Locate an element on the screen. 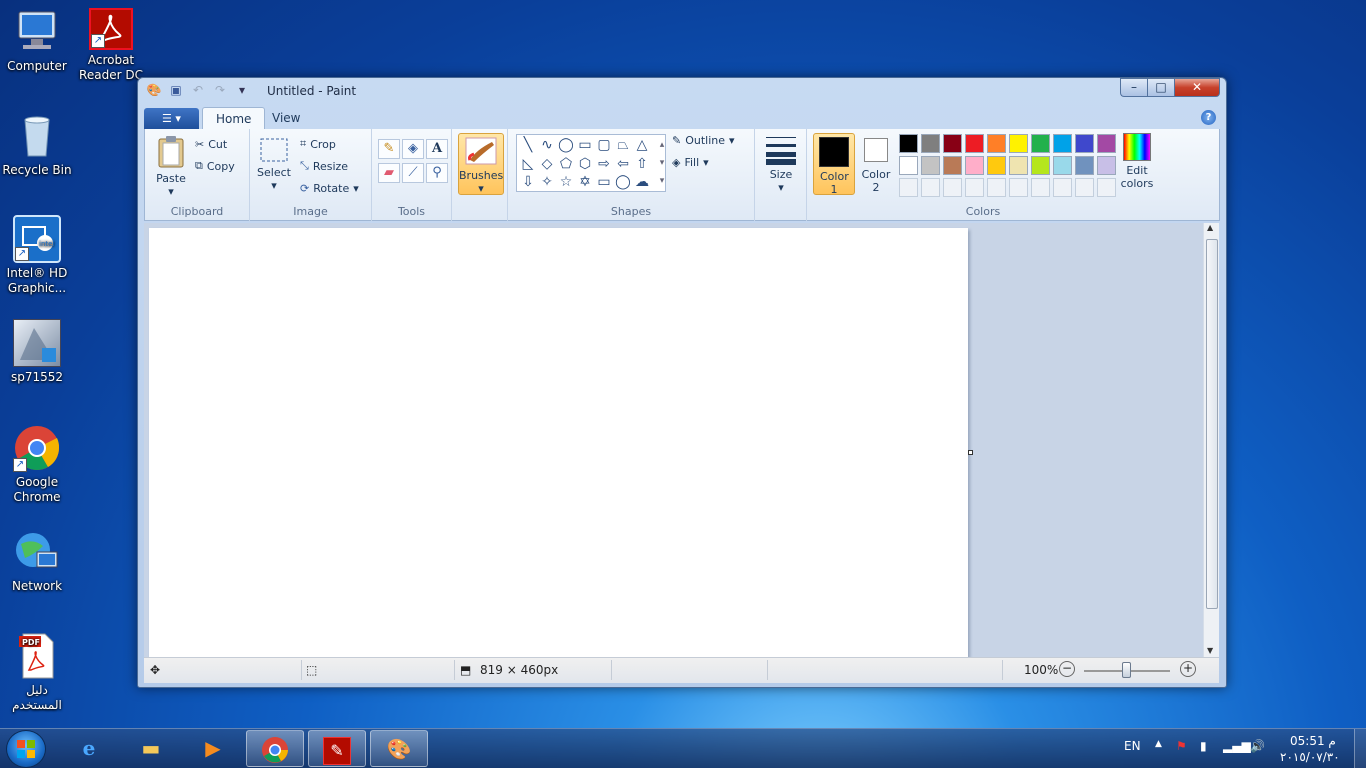 Image resolution: width=1366 pixels, height=768 pixels. right-arrow-shape-icon: ⇨ is located at coordinates (604, 164).